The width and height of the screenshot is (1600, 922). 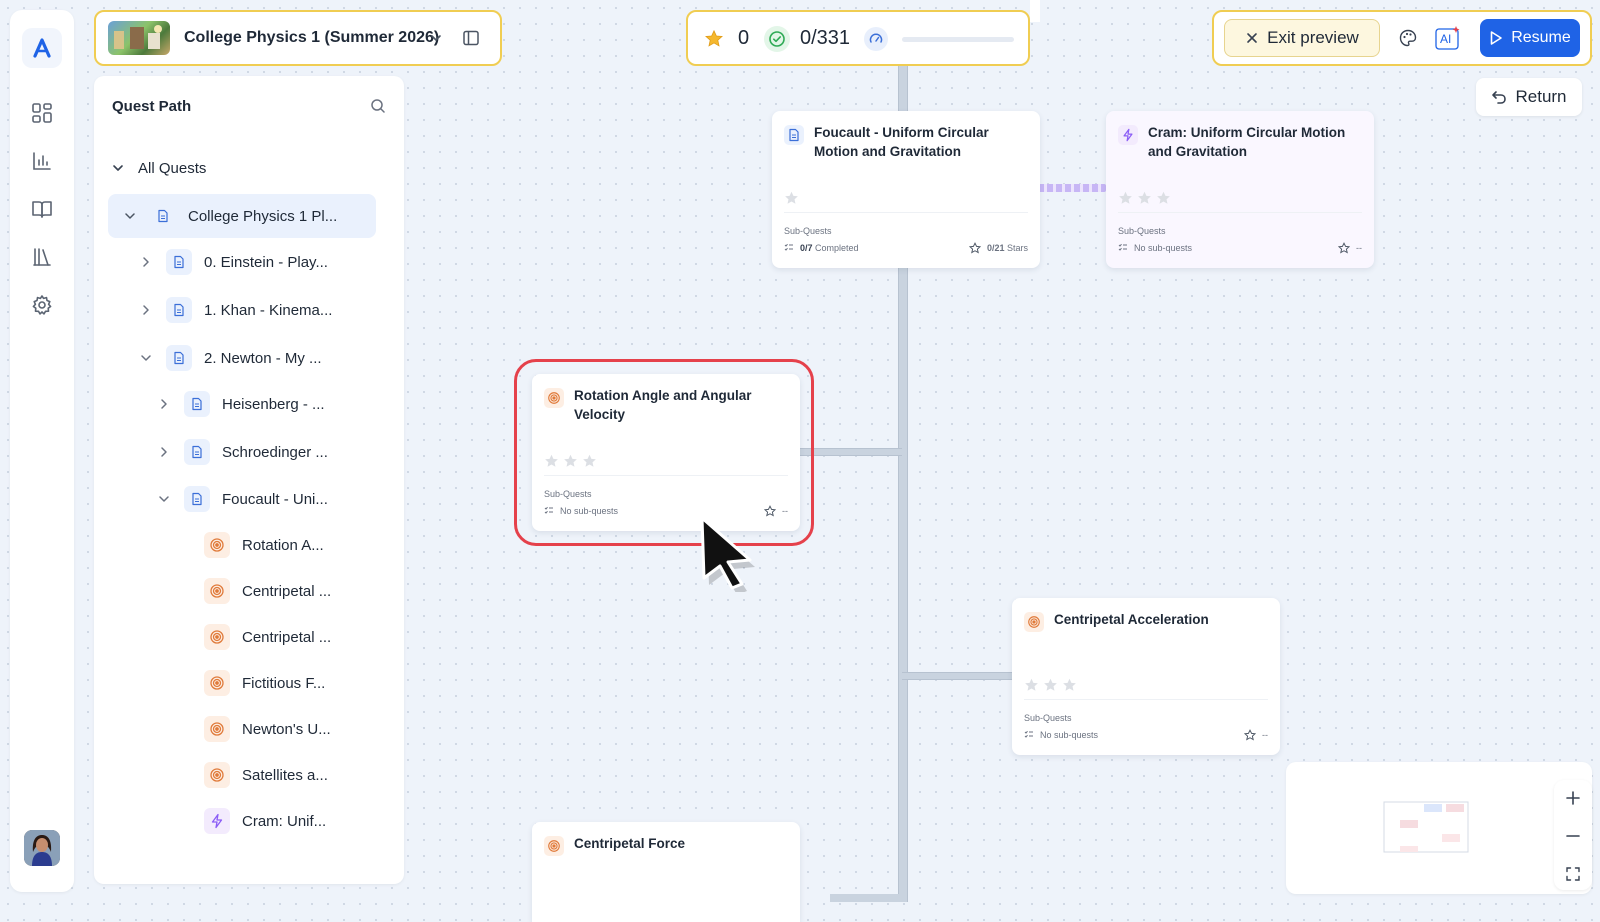 I want to click on minimap, so click(x=1439, y=828).